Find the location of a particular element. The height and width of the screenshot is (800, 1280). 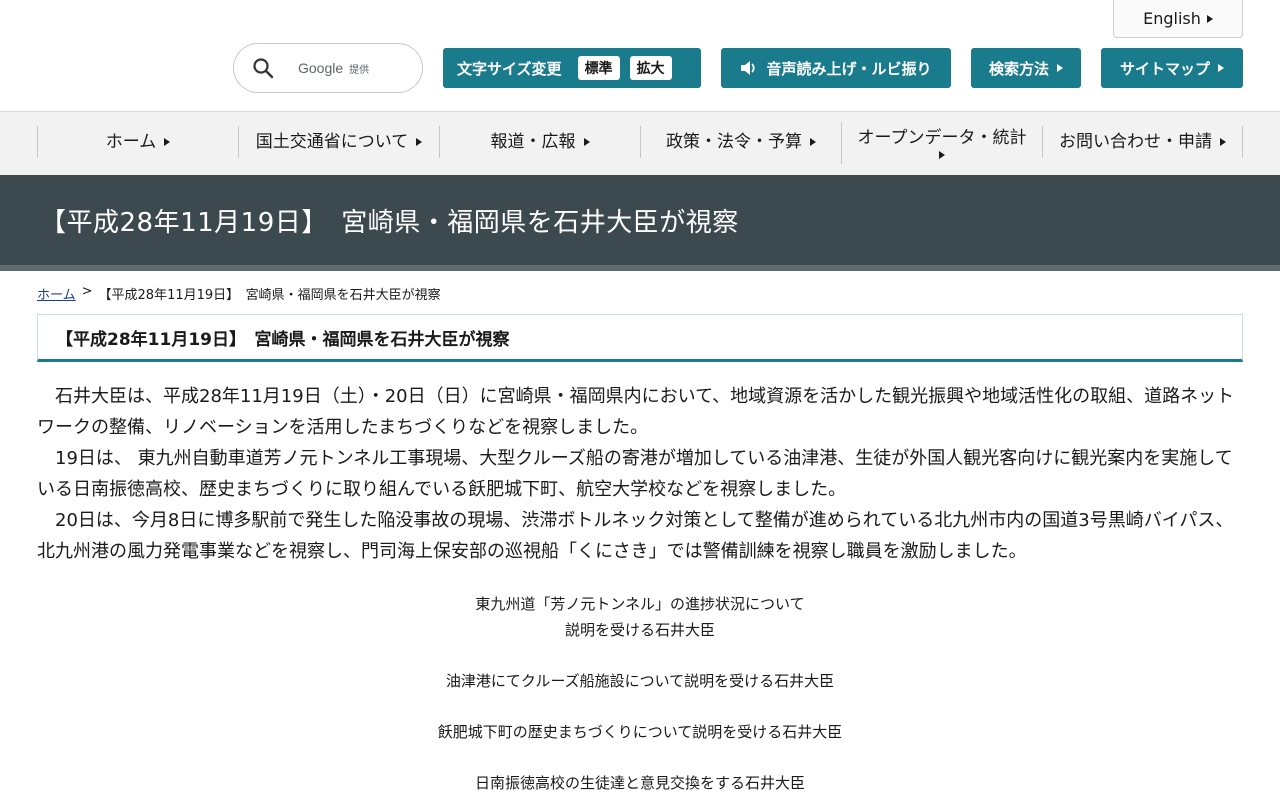

breadcrumb-current: 【平成28年11月19日】 宮崎県・福岡県を石井大臣が視察 is located at coordinates (269, 295).